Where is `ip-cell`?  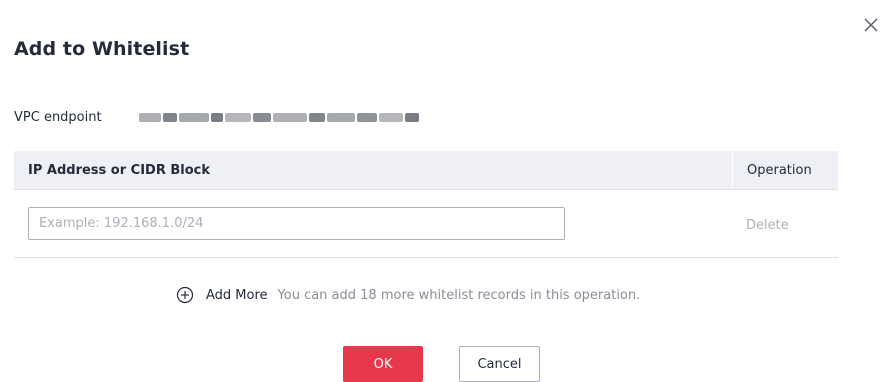 ip-cell is located at coordinates (373, 223).